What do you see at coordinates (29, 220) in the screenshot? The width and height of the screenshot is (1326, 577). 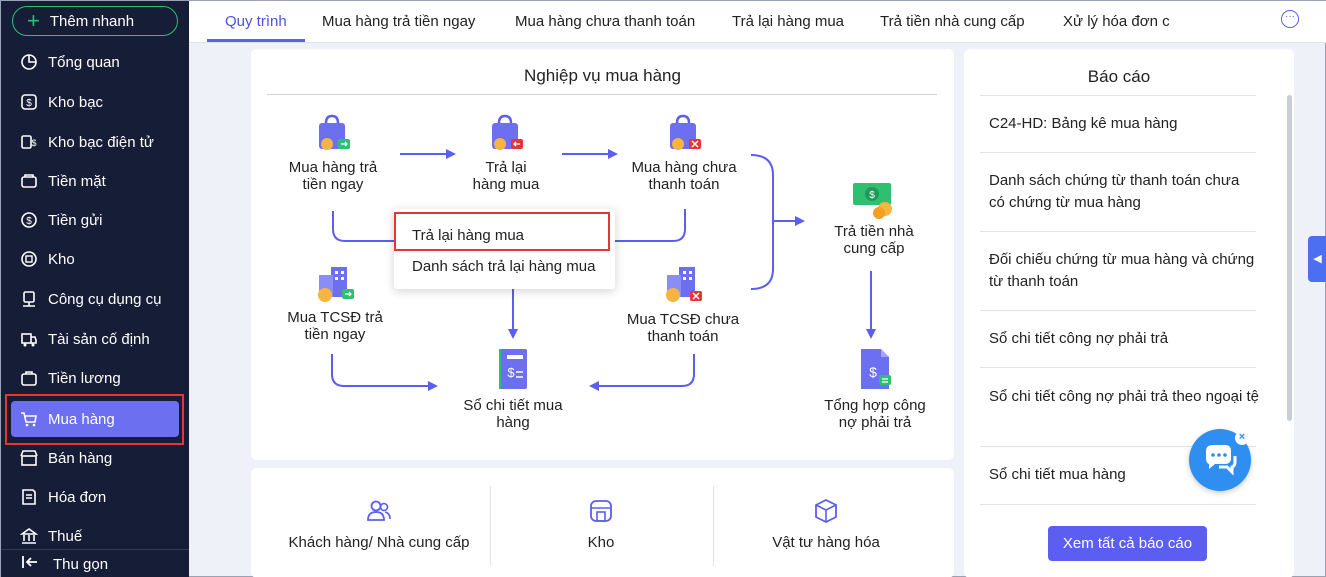 I see `deposit-icon: $` at bounding box center [29, 220].